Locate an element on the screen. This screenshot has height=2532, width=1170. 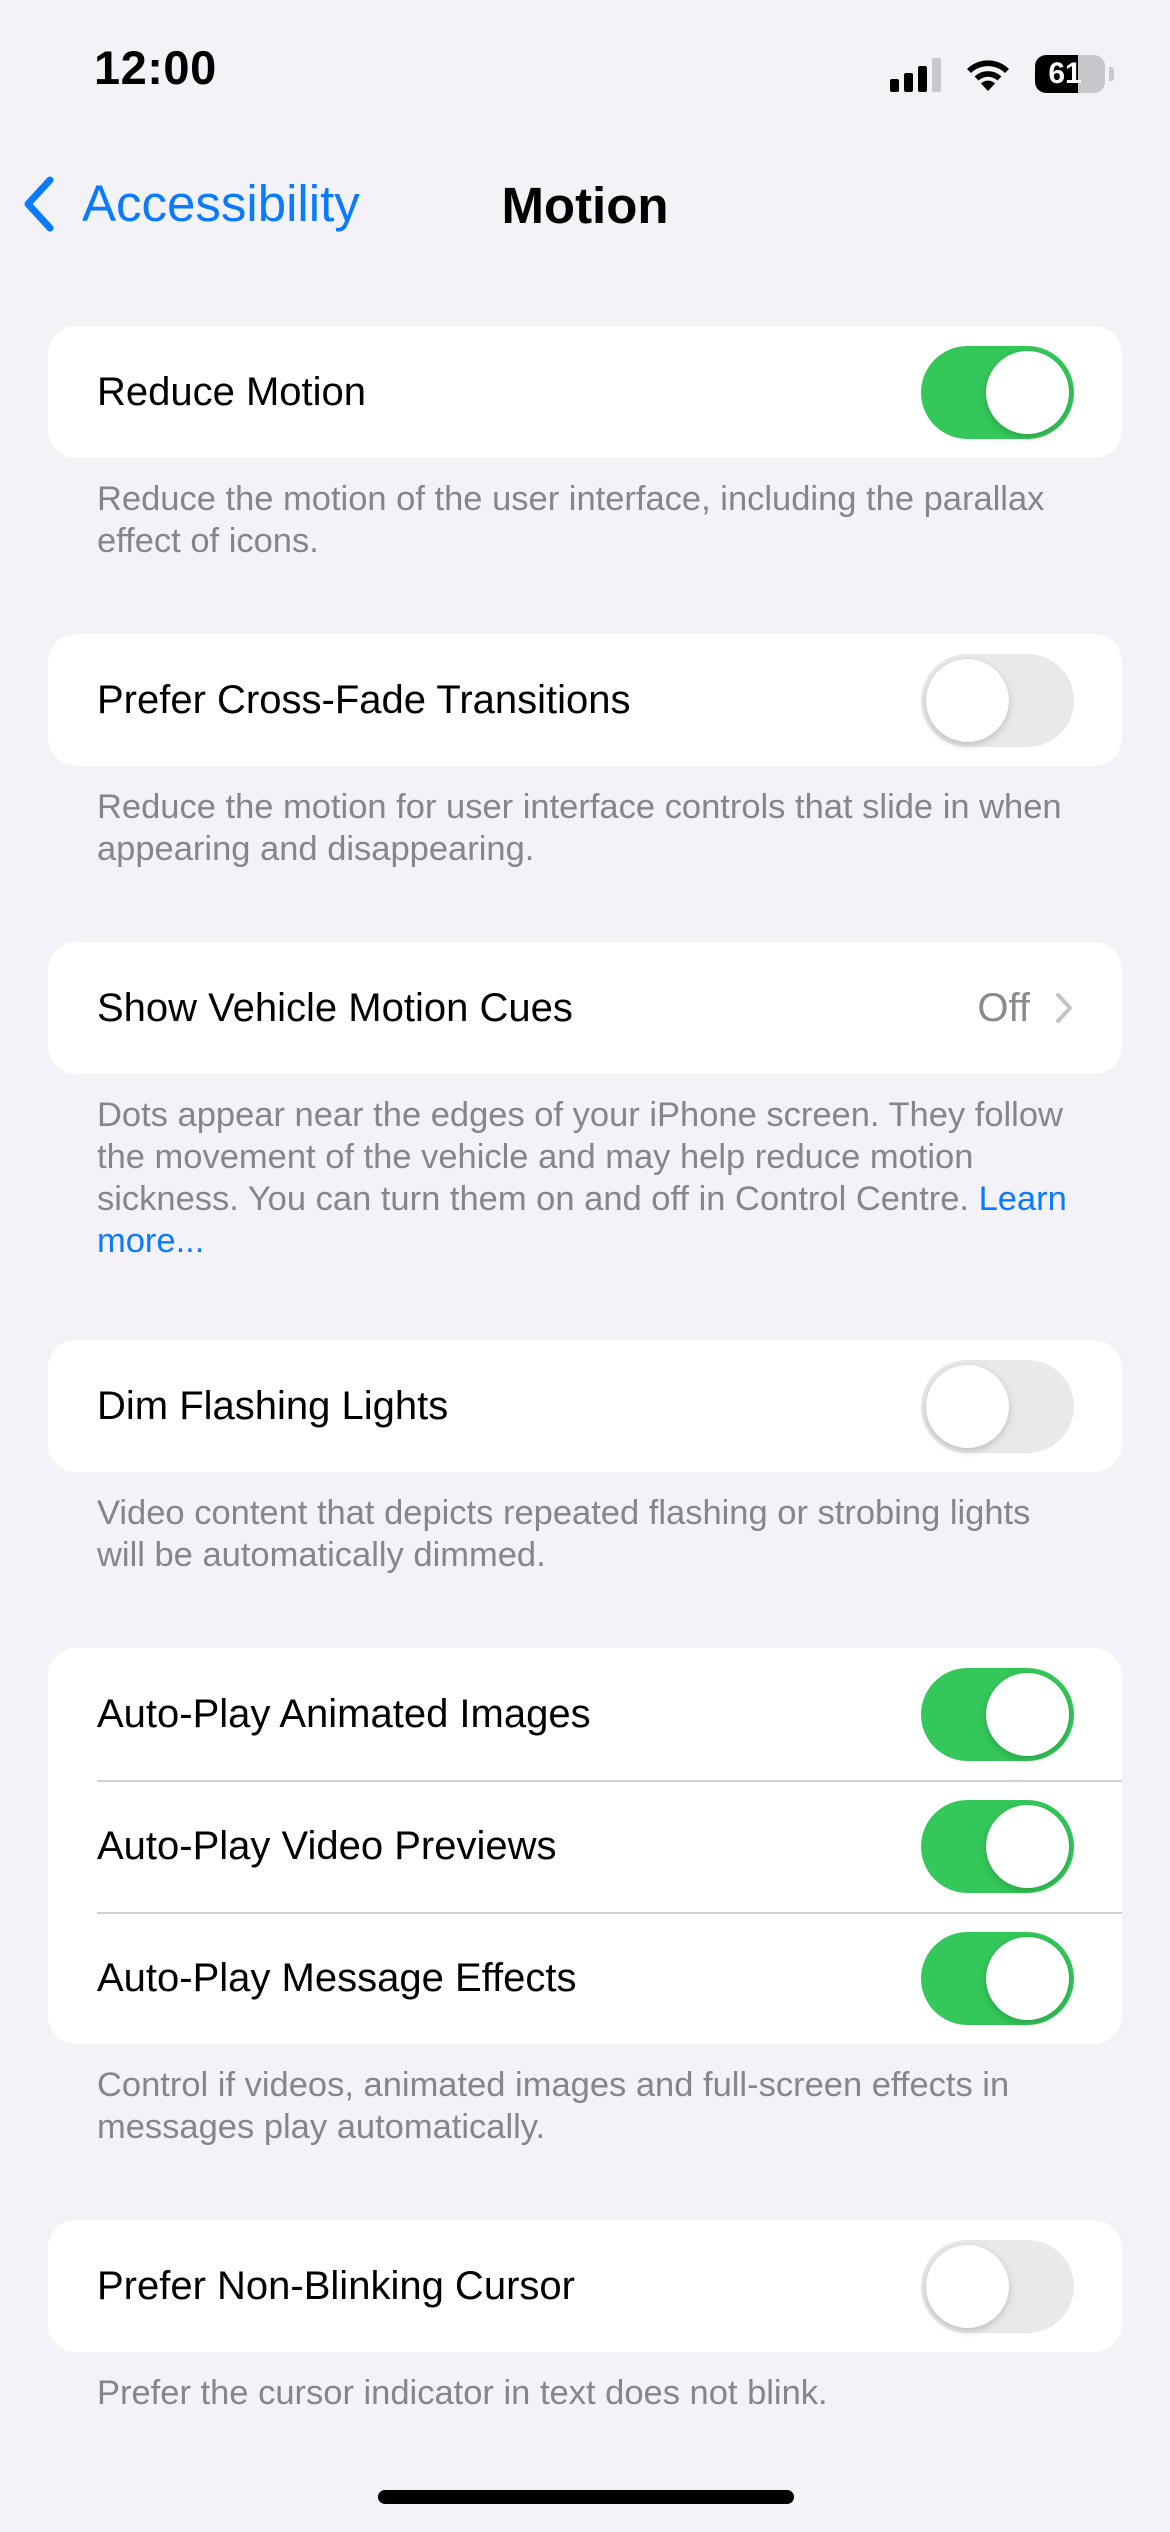
cross-fade-label: Prefer Cross-Fade Transitions is located at coordinates (364, 699).